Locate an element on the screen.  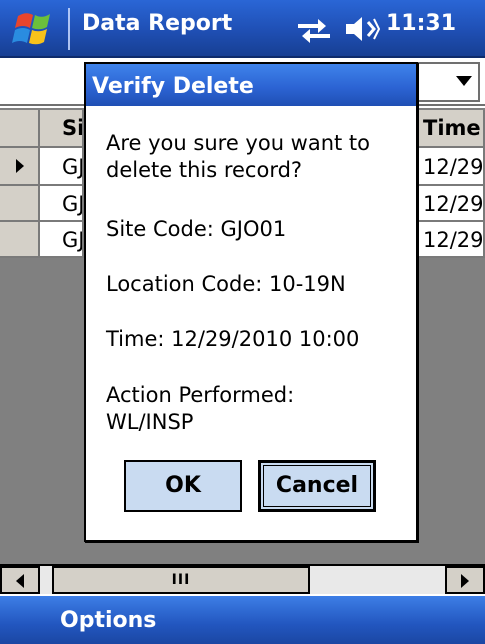
windows-flag-icon is located at coordinates (35, 29).